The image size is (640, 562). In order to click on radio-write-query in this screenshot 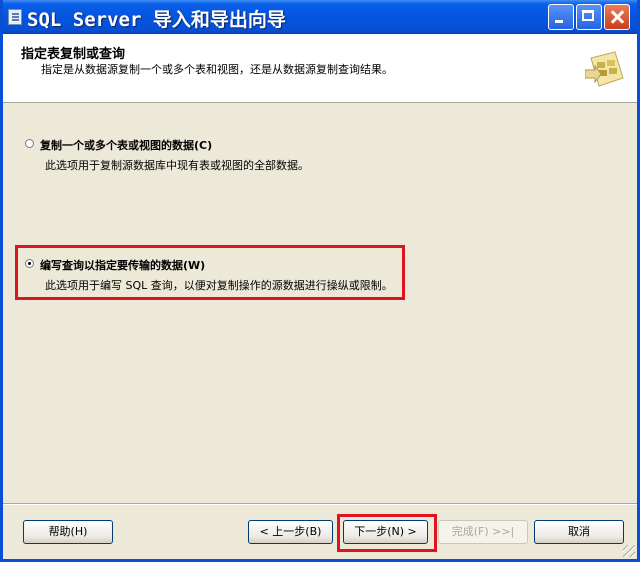, I will do `click(29, 263)`.